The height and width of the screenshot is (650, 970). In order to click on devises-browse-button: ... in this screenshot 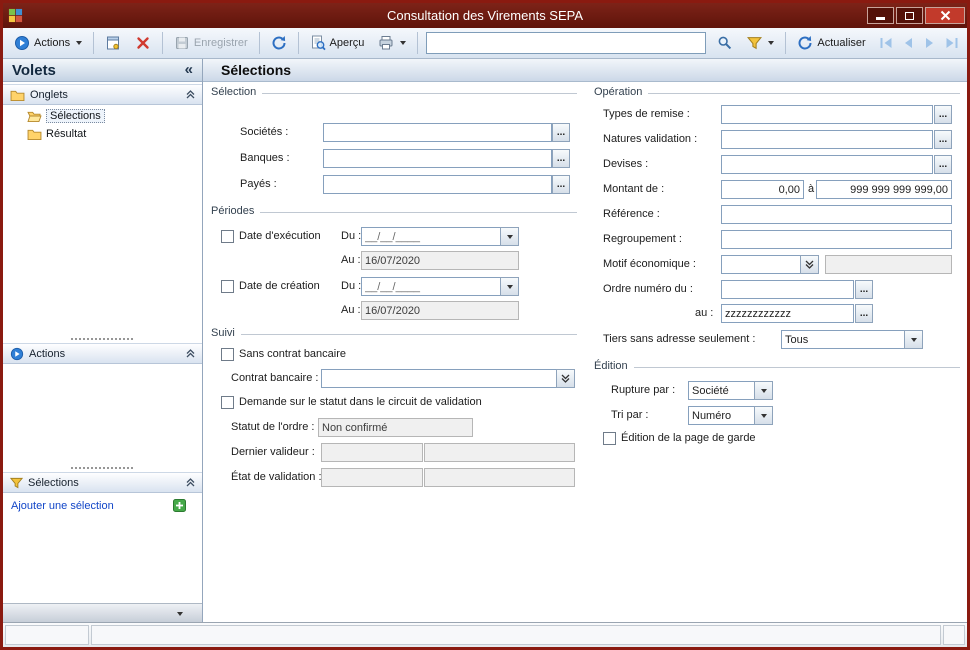, I will do `click(943, 164)`.